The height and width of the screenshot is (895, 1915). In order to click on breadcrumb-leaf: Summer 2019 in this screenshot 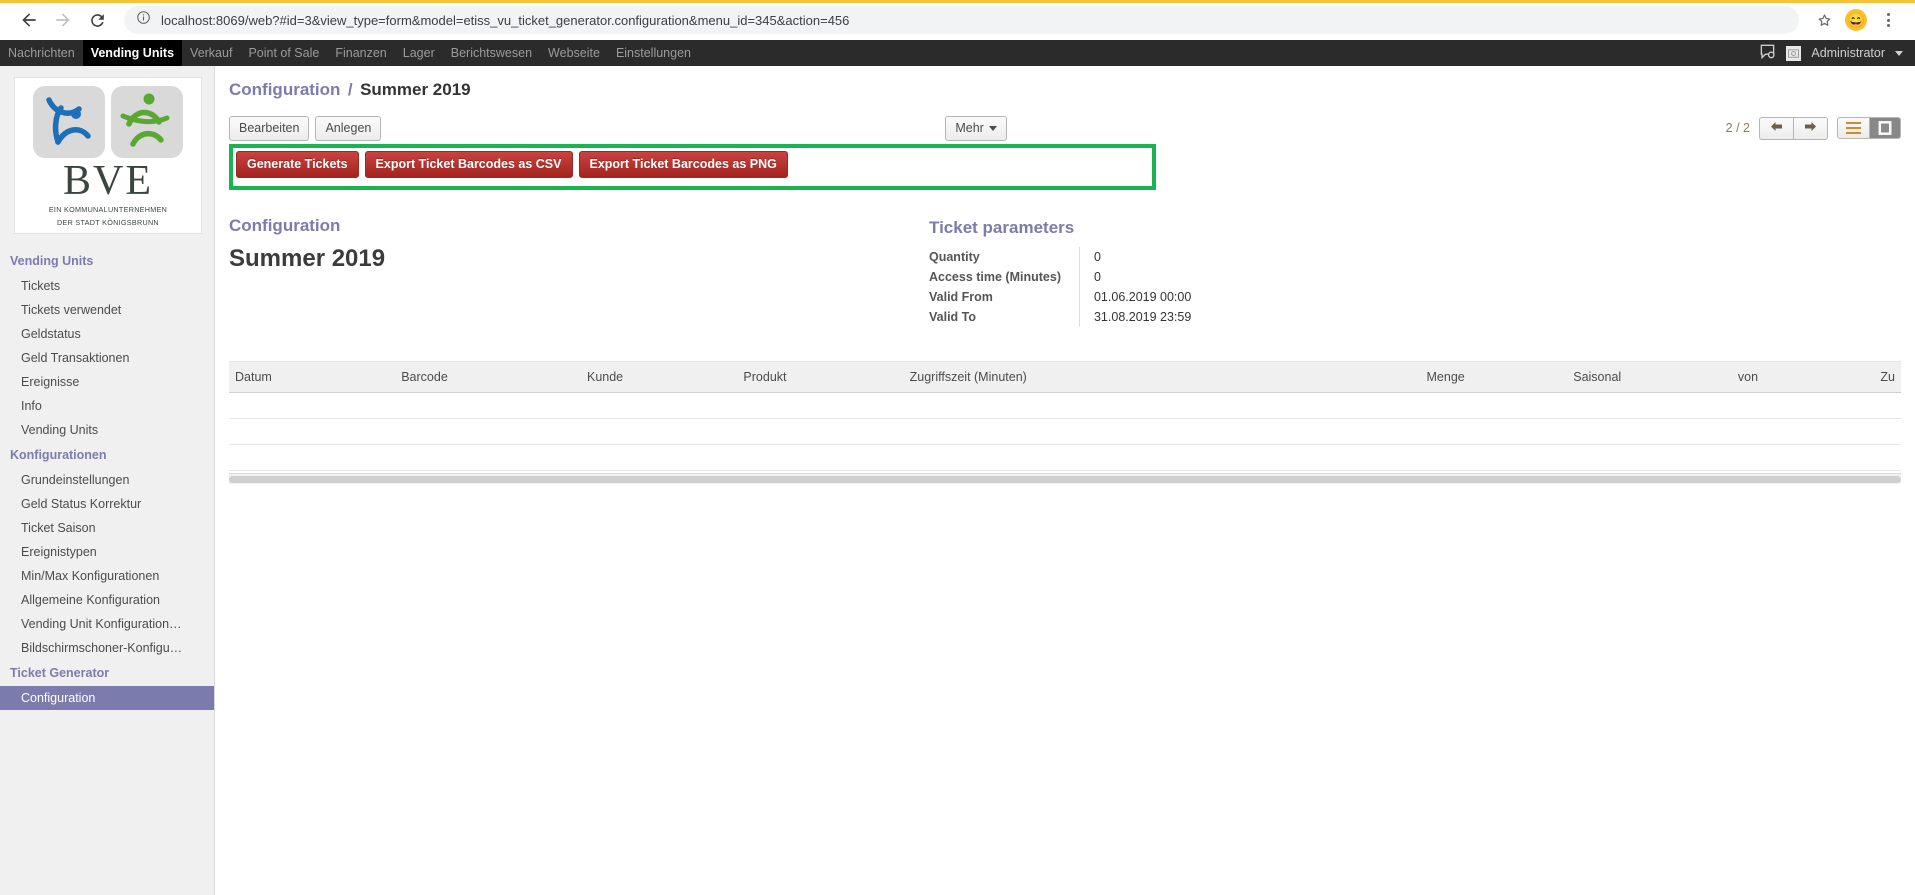, I will do `click(415, 89)`.